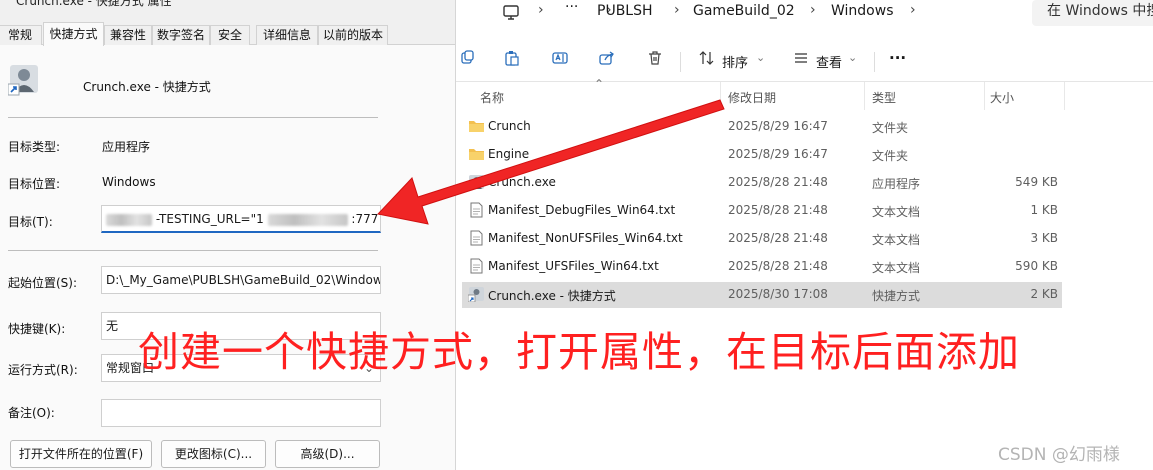 The width and height of the screenshot is (1153, 470). What do you see at coordinates (862, 11) in the screenshot?
I see `breadcrumb-windows: Windows` at bounding box center [862, 11].